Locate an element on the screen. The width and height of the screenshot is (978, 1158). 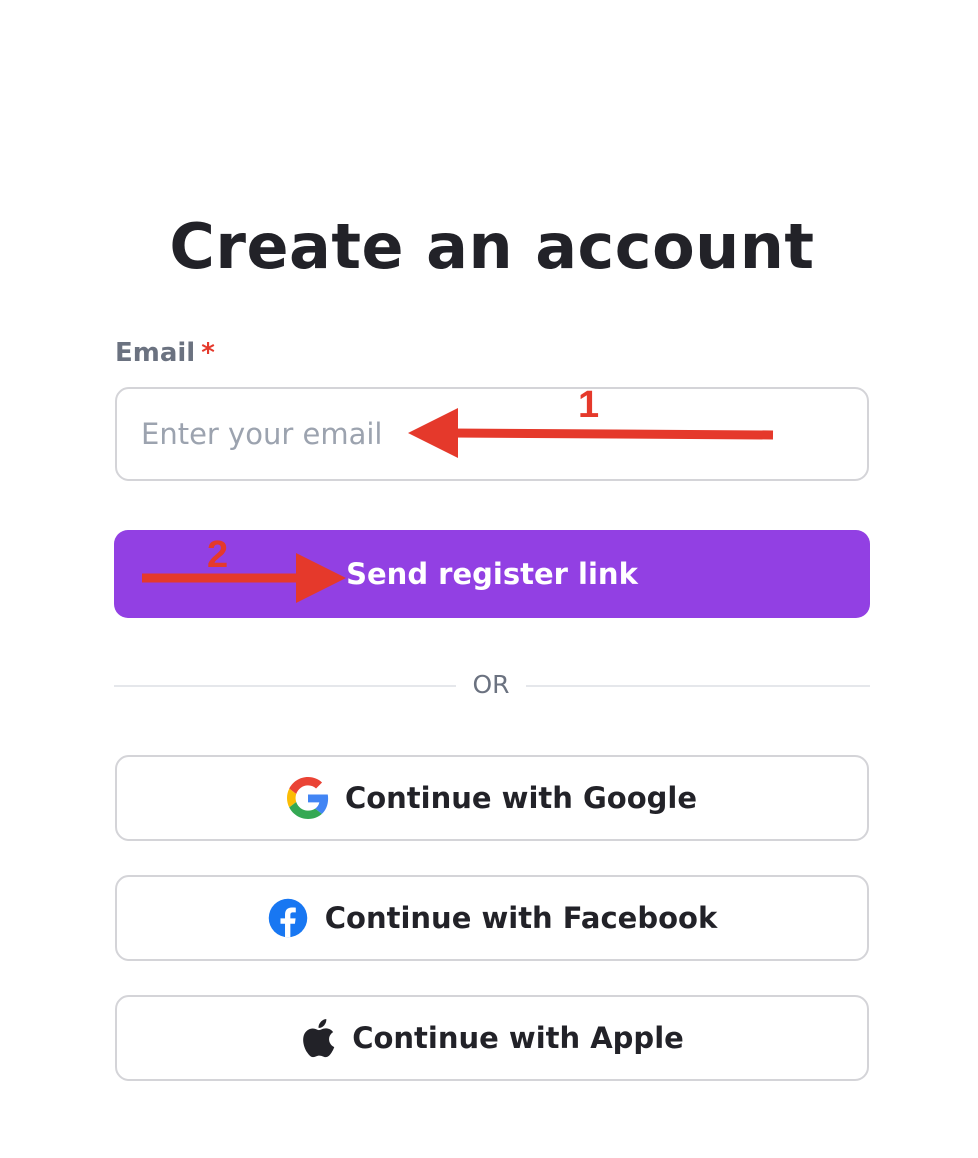
continue-with-facebook-button: Continue with Facebook is located at coordinates (492, 918).